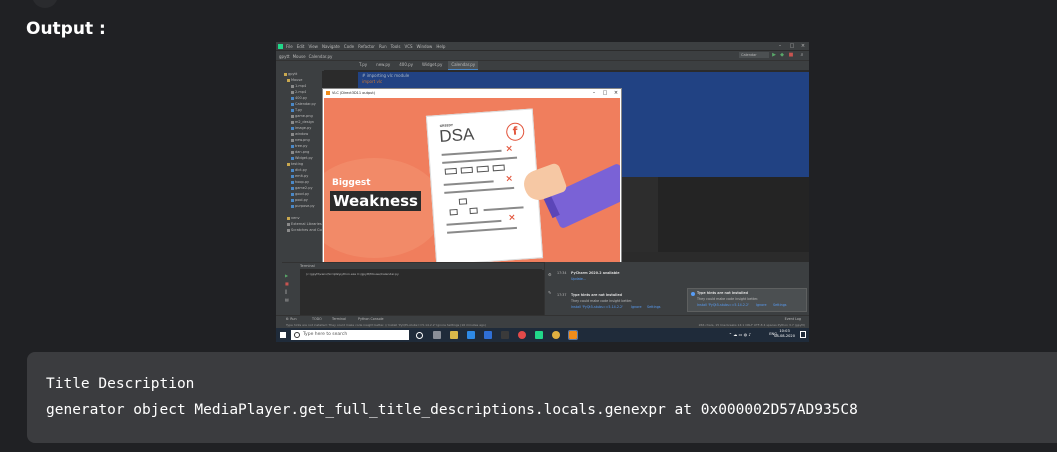 This screenshot has width=1057, height=452. I want to click on tree-root: gpytt, so click(290, 74).